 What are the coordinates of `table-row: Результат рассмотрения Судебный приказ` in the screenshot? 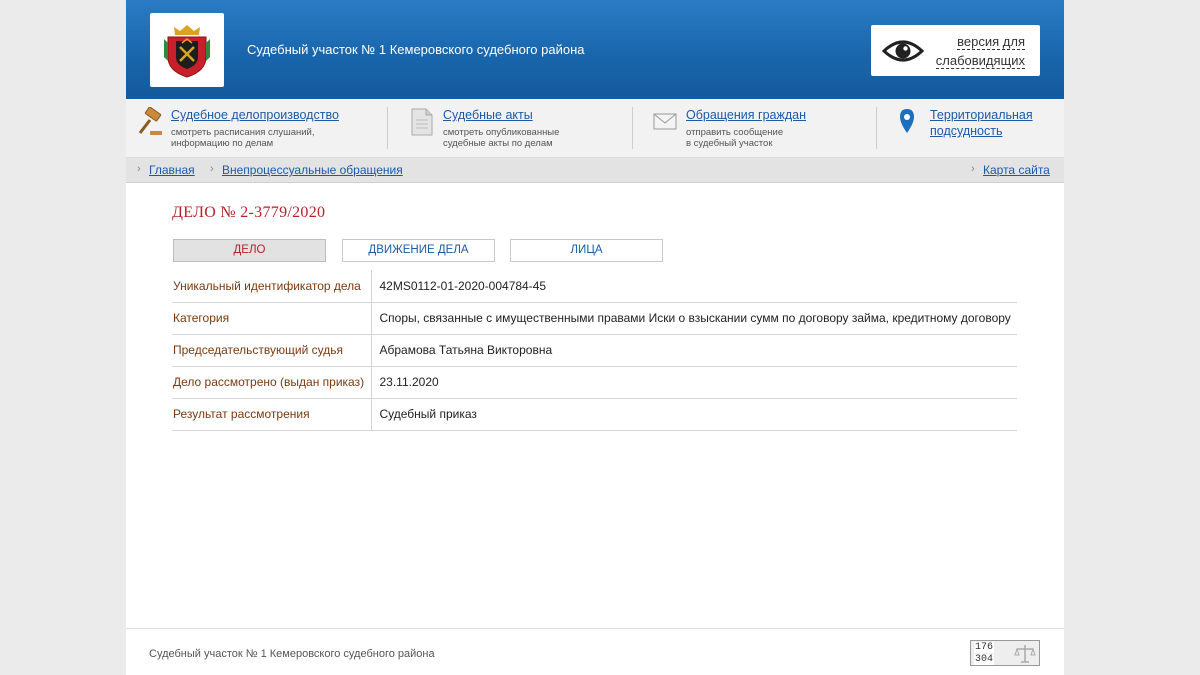 It's located at (594, 414).